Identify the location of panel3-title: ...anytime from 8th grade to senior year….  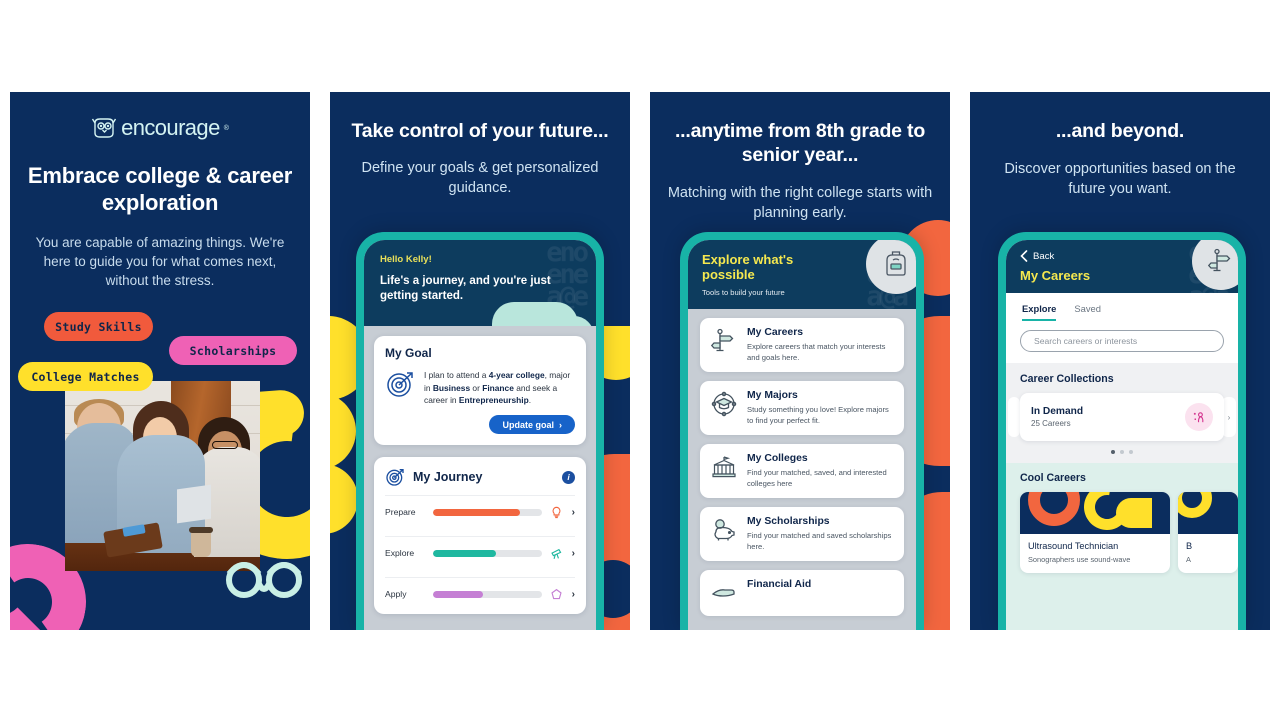
(800, 143).